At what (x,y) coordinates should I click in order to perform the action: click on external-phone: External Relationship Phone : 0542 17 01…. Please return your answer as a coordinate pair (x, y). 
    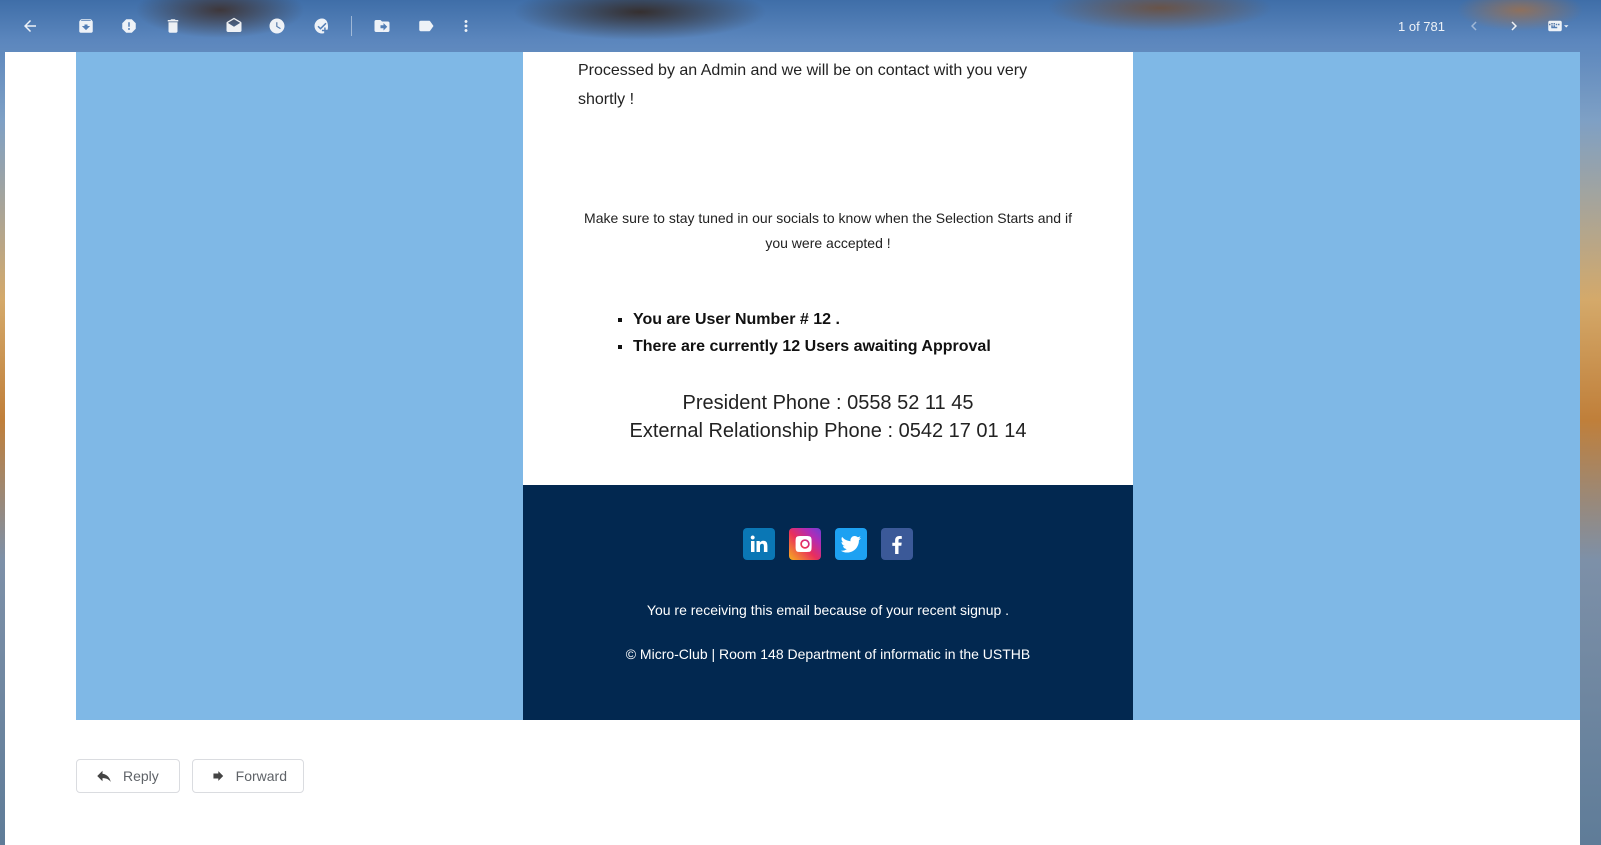
    Looking at the image, I should click on (828, 431).